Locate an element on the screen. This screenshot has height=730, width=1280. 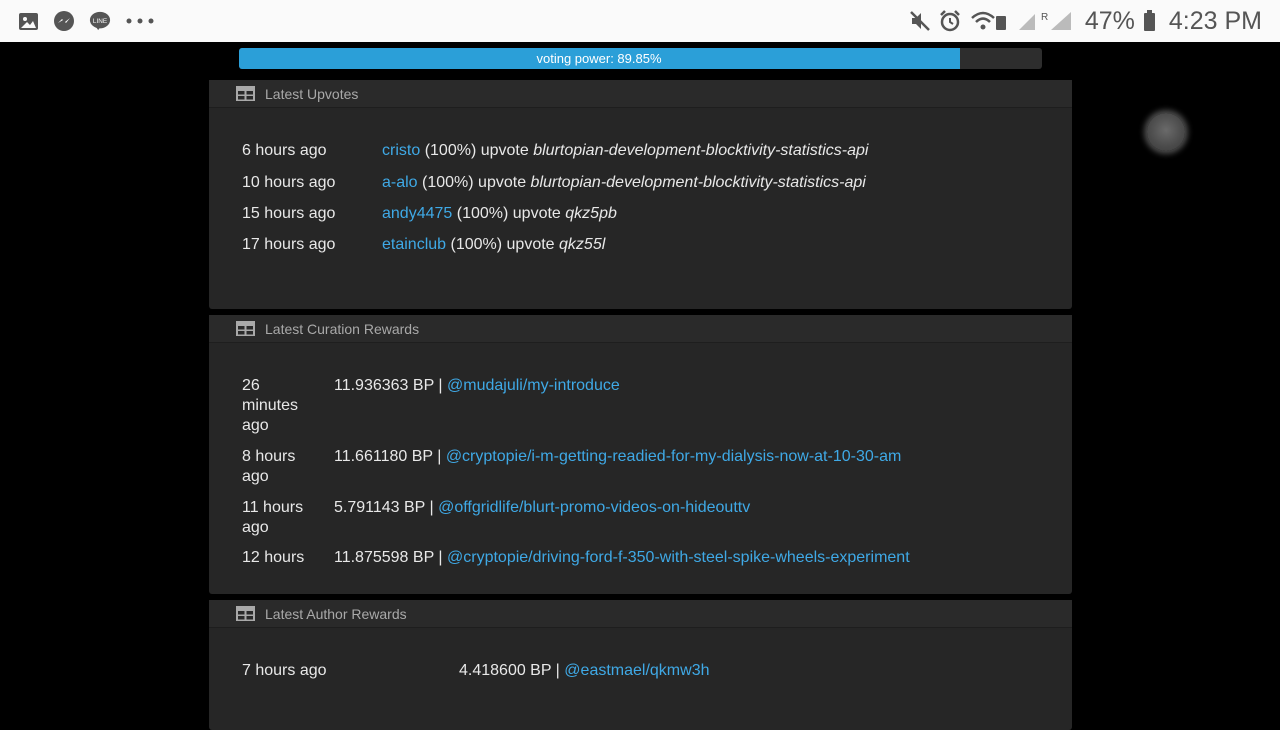
curation-amount: 11.936363 BP | is located at coordinates (388, 385).